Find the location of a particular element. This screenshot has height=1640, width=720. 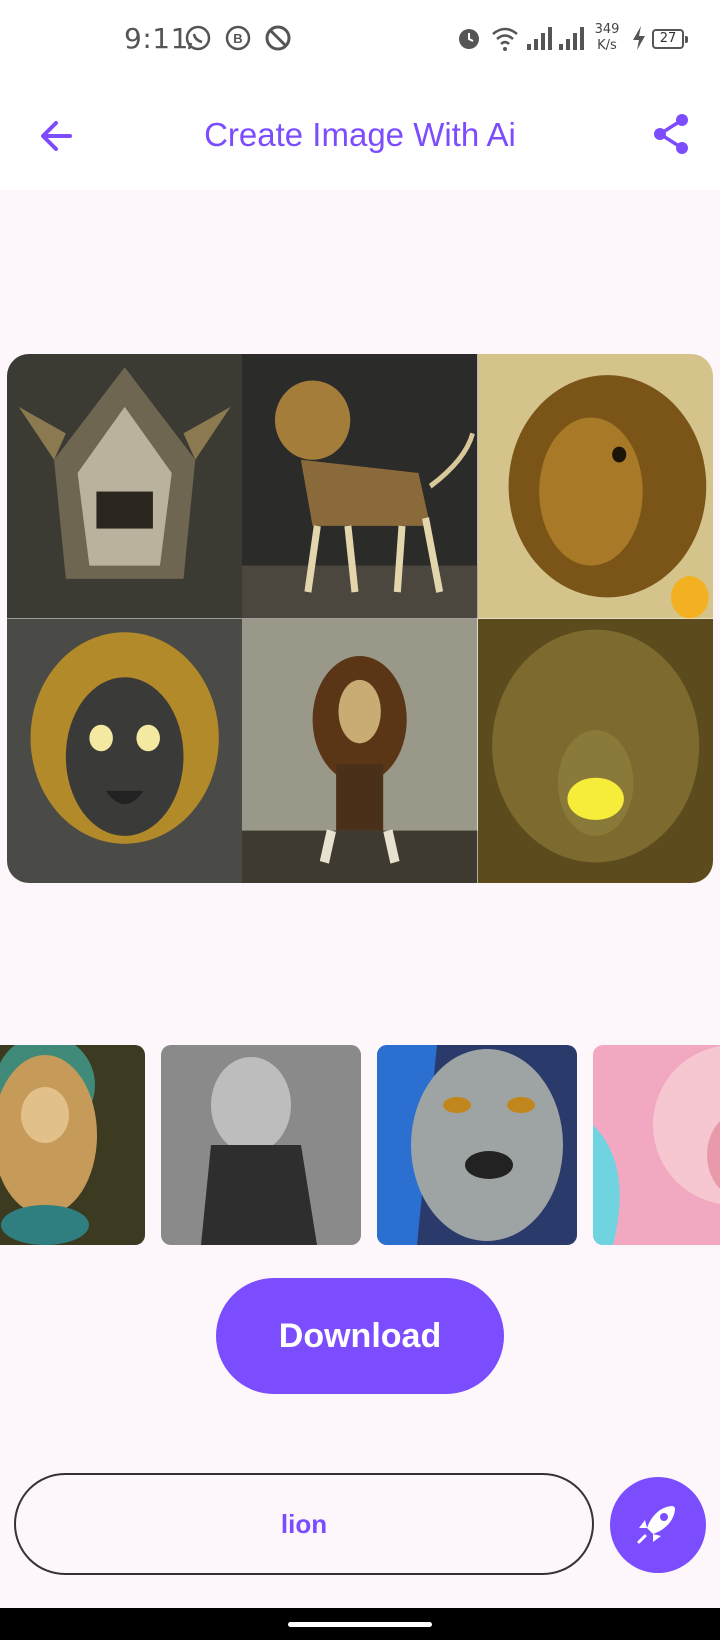

style-thumbnail-carousel is located at coordinates (360, 1145).